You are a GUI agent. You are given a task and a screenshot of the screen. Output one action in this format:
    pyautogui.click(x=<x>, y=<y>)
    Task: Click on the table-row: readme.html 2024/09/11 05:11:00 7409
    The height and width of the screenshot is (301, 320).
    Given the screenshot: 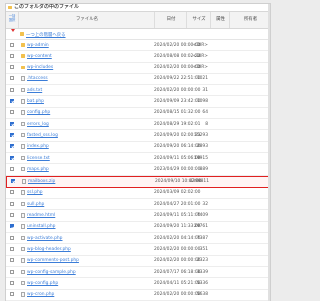 What is the action you would take?
    pyautogui.click(x=138, y=216)
    